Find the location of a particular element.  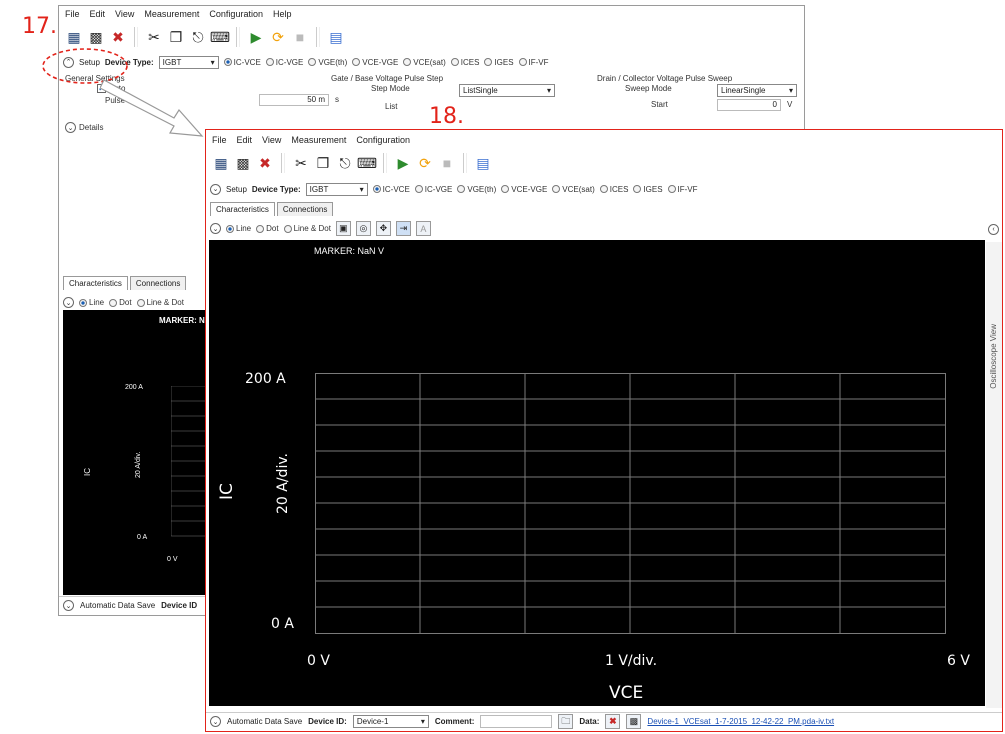

start-input: 0 is located at coordinates (749, 105).